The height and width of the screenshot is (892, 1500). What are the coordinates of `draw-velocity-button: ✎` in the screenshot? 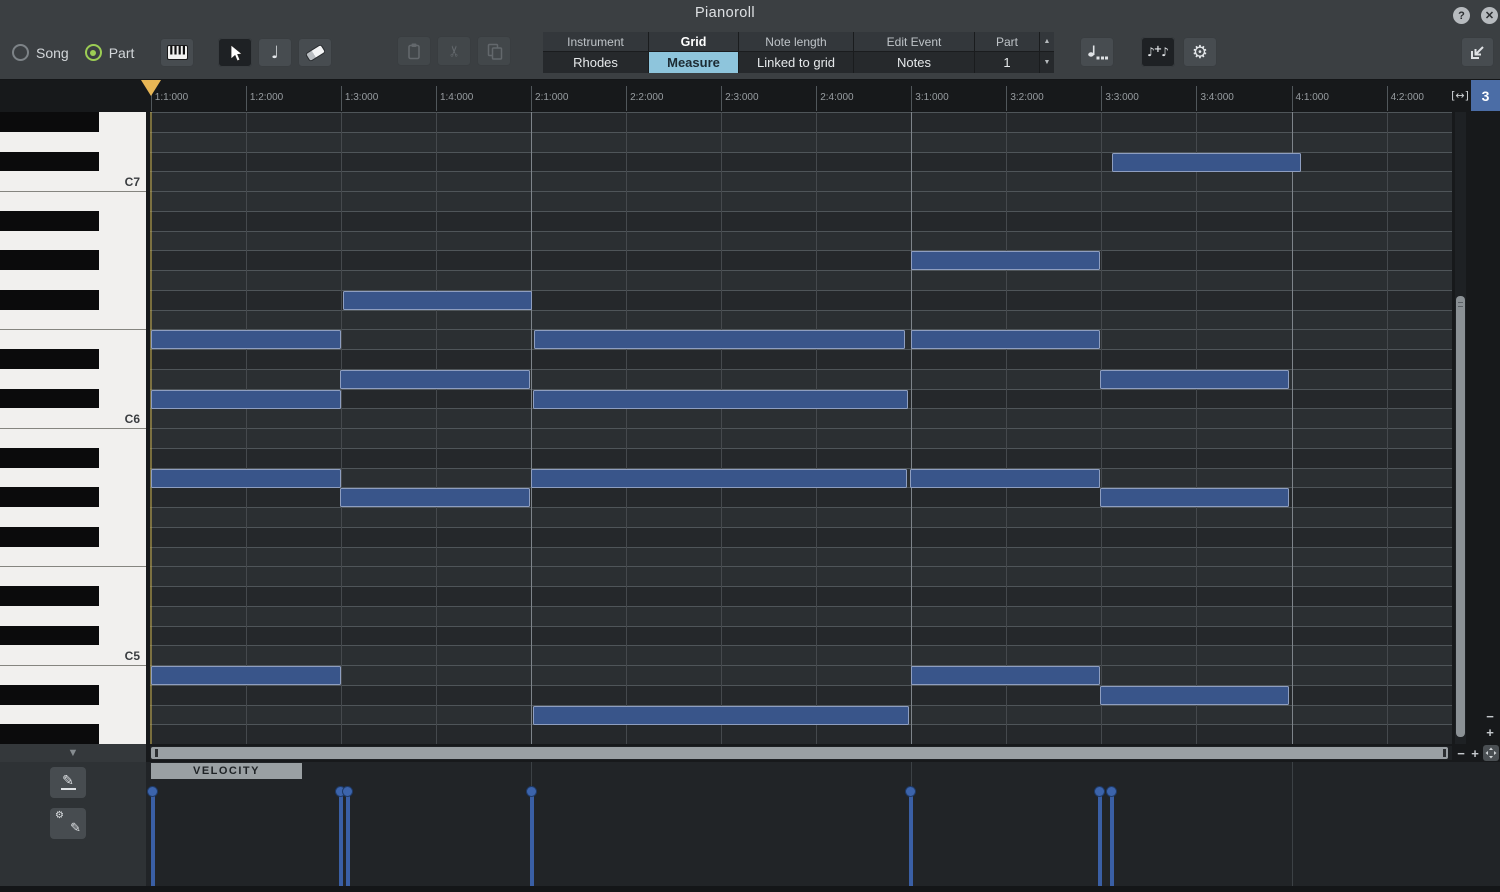 It's located at (68, 782).